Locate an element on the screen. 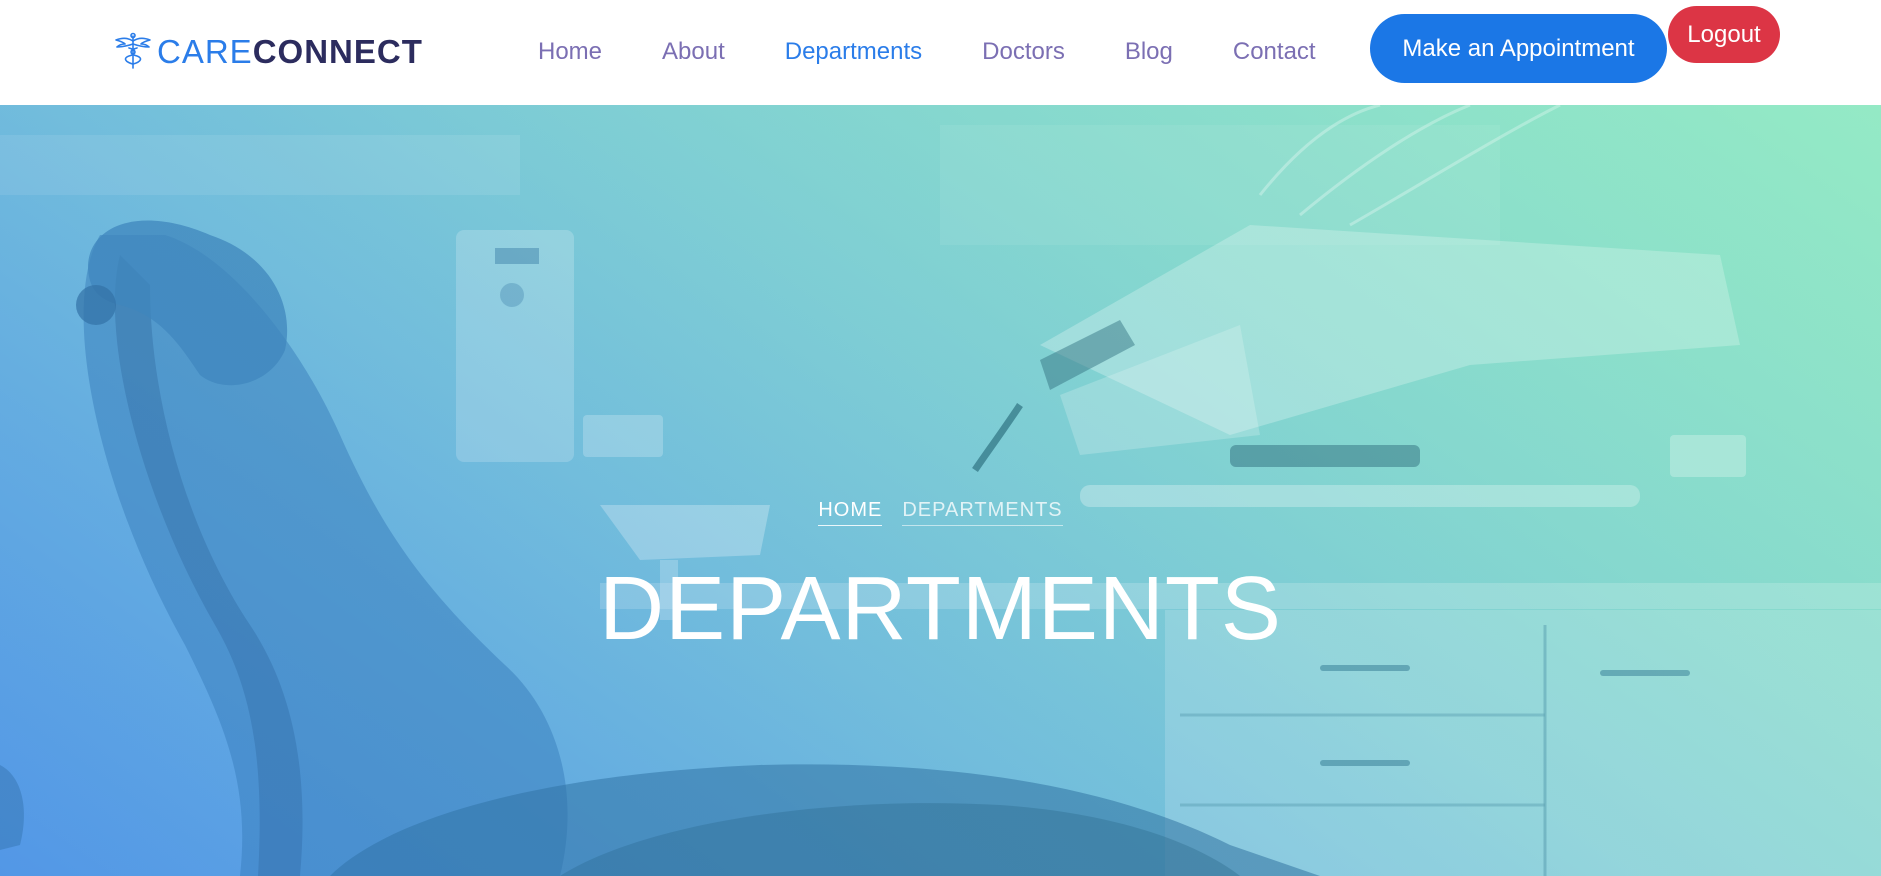 The width and height of the screenshot is (1881, 876). nav-link-contact: Contact is located at coordinates (1274, 51).